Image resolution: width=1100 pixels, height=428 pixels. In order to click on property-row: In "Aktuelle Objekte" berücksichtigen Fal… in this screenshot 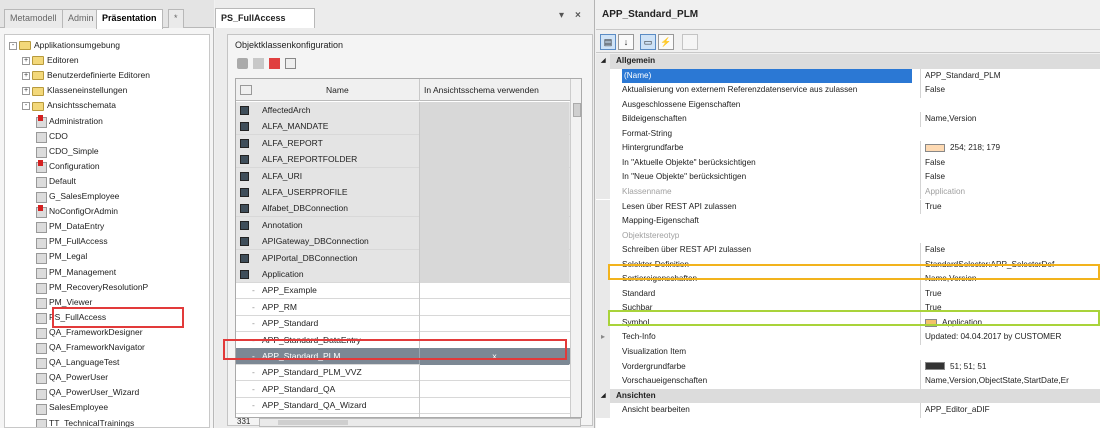, I will do `click(848, 163)`.